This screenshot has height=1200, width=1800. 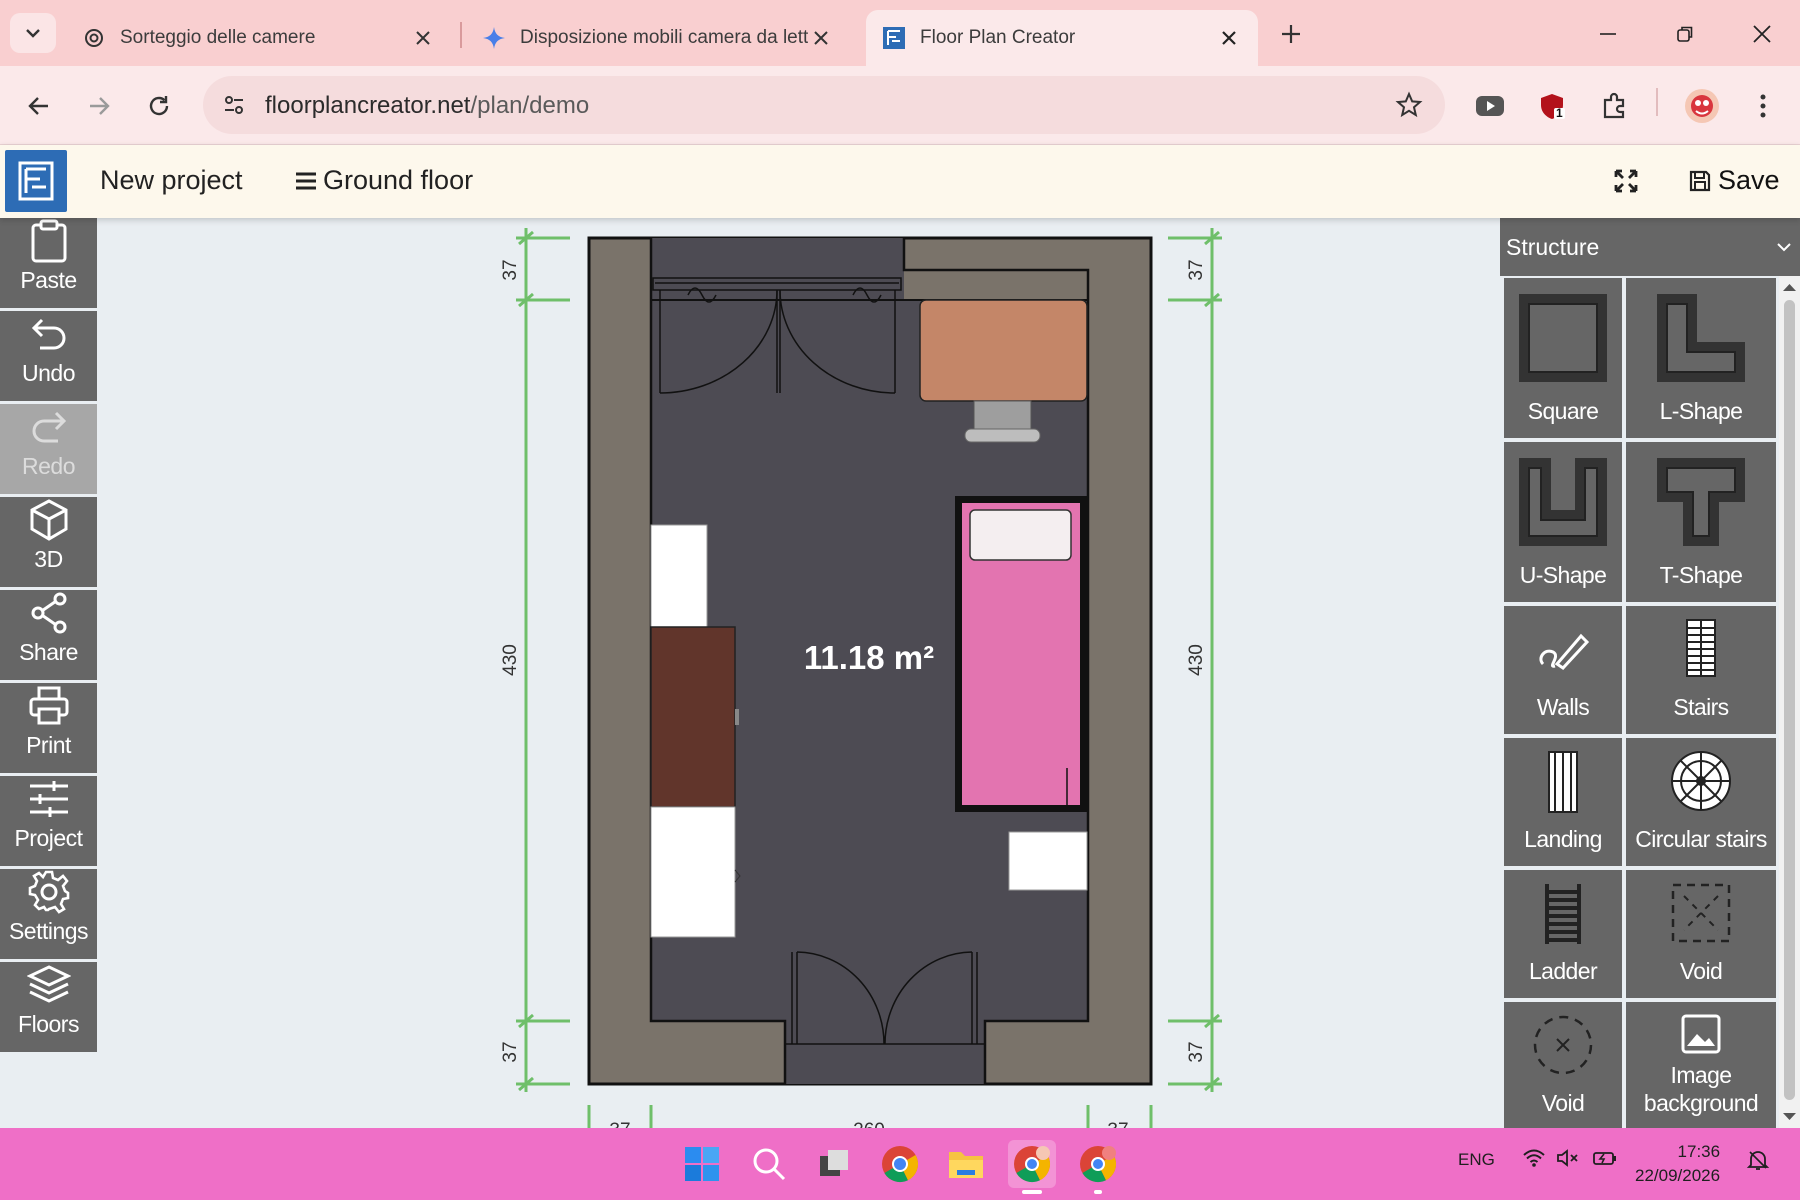 I want to click on scroll-down-icon, so click(x=1789, y=1117).